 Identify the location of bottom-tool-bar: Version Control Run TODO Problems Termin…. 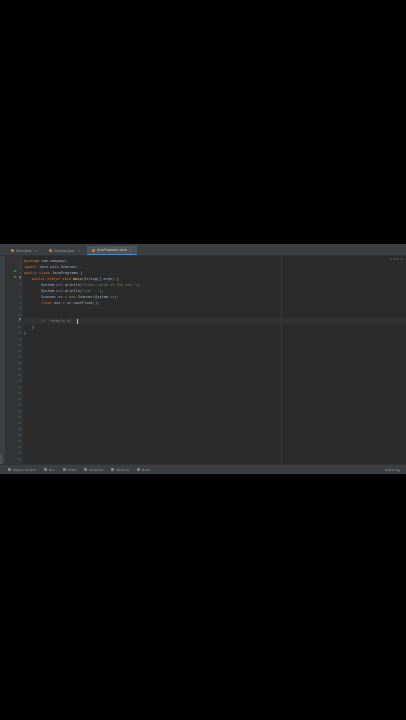
(203, 469).